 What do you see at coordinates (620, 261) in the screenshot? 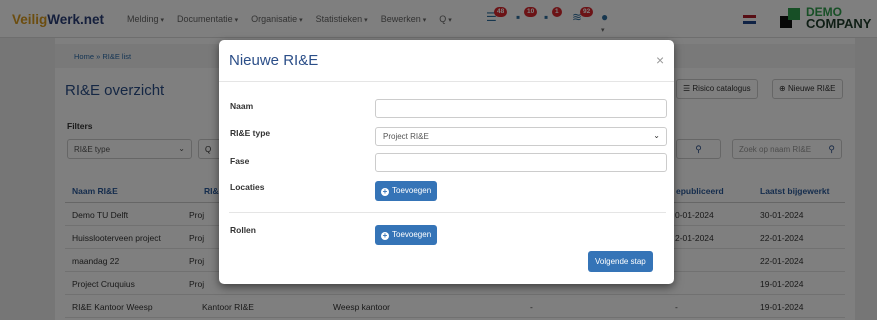
I see `next-step-button: Volgende stap` at bounding box center [620, 261].